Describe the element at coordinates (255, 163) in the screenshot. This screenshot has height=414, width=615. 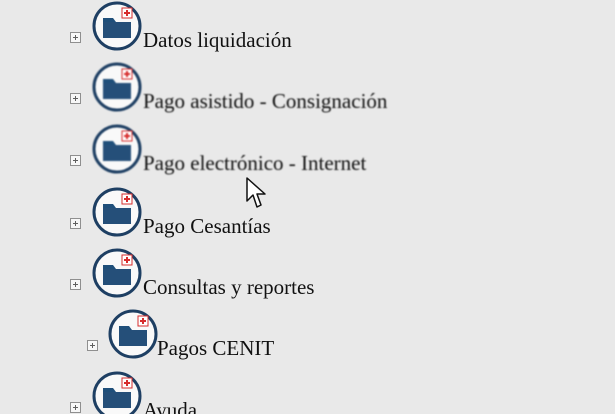
I see `tree-item-label: Pago electrónico - Internet` at that location.